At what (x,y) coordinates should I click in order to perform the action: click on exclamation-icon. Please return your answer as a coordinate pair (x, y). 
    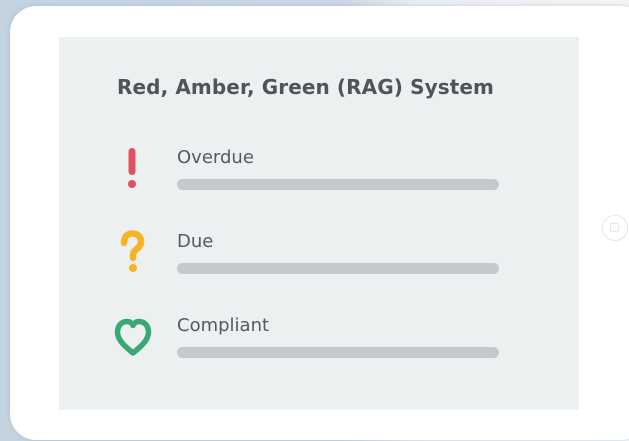
    Looking at the image, I should click on (132, 168).